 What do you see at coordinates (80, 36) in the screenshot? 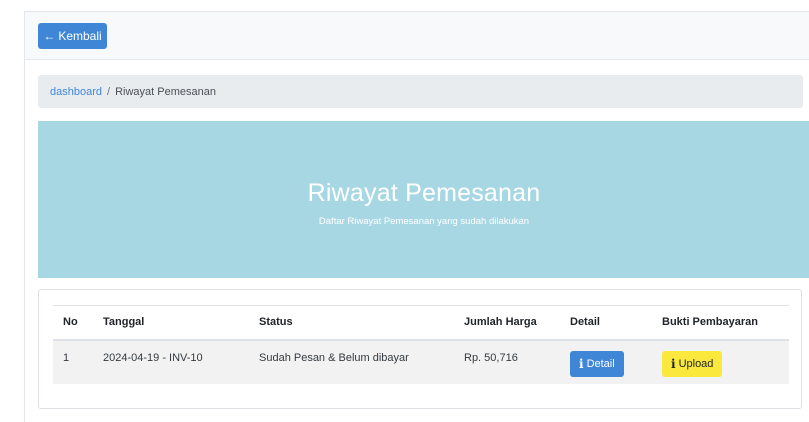
I see `back-button-label: Kembali` at bounding box center [80, 36].